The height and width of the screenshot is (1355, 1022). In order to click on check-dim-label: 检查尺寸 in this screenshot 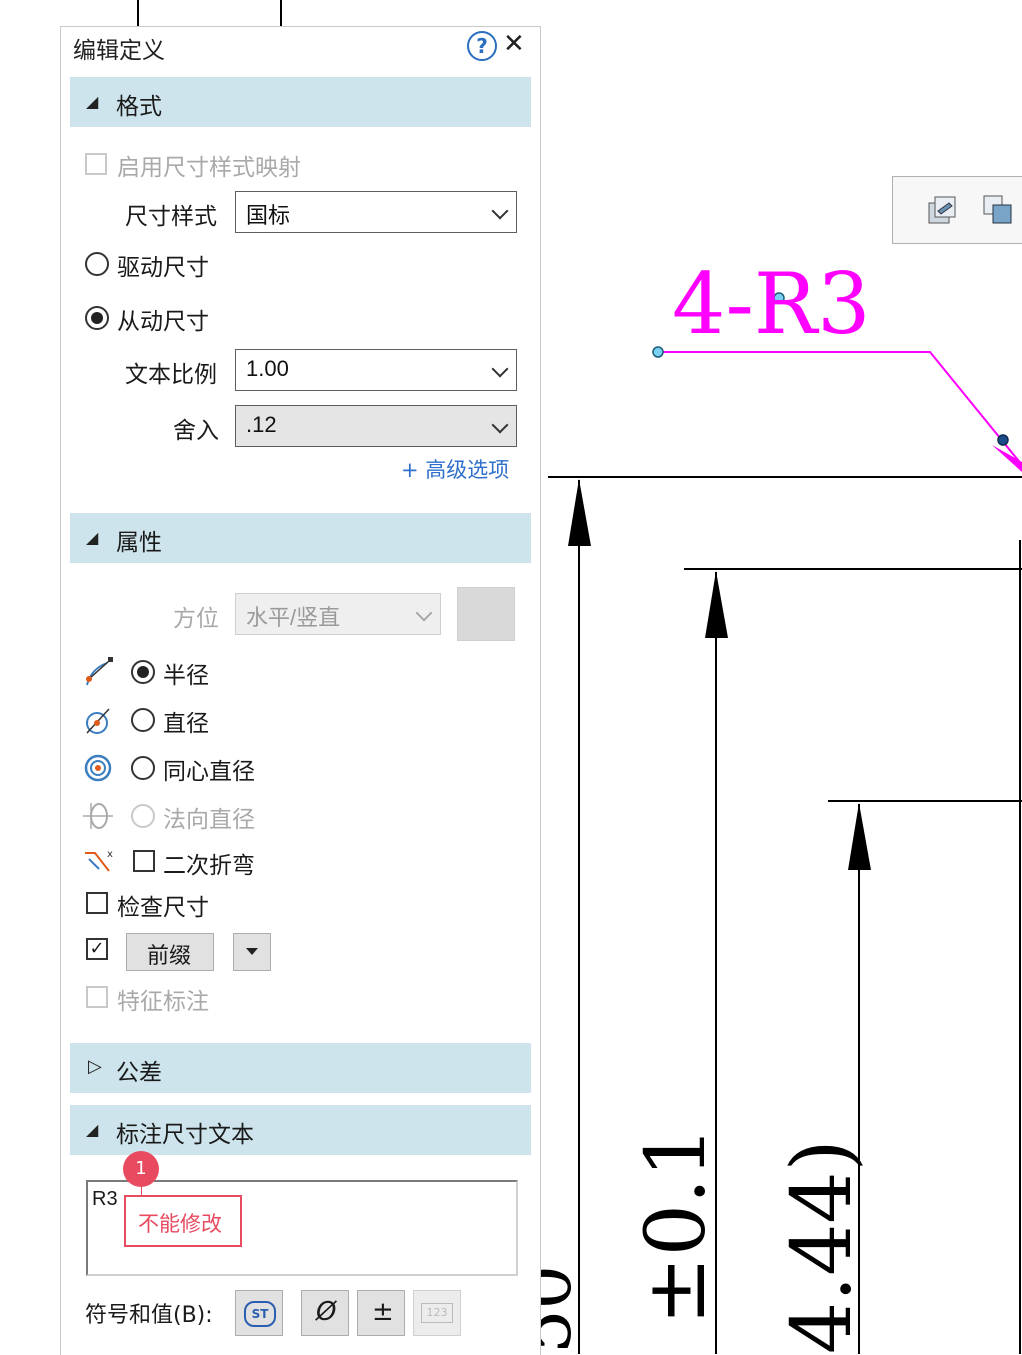, I will do `click(163, 908)`.